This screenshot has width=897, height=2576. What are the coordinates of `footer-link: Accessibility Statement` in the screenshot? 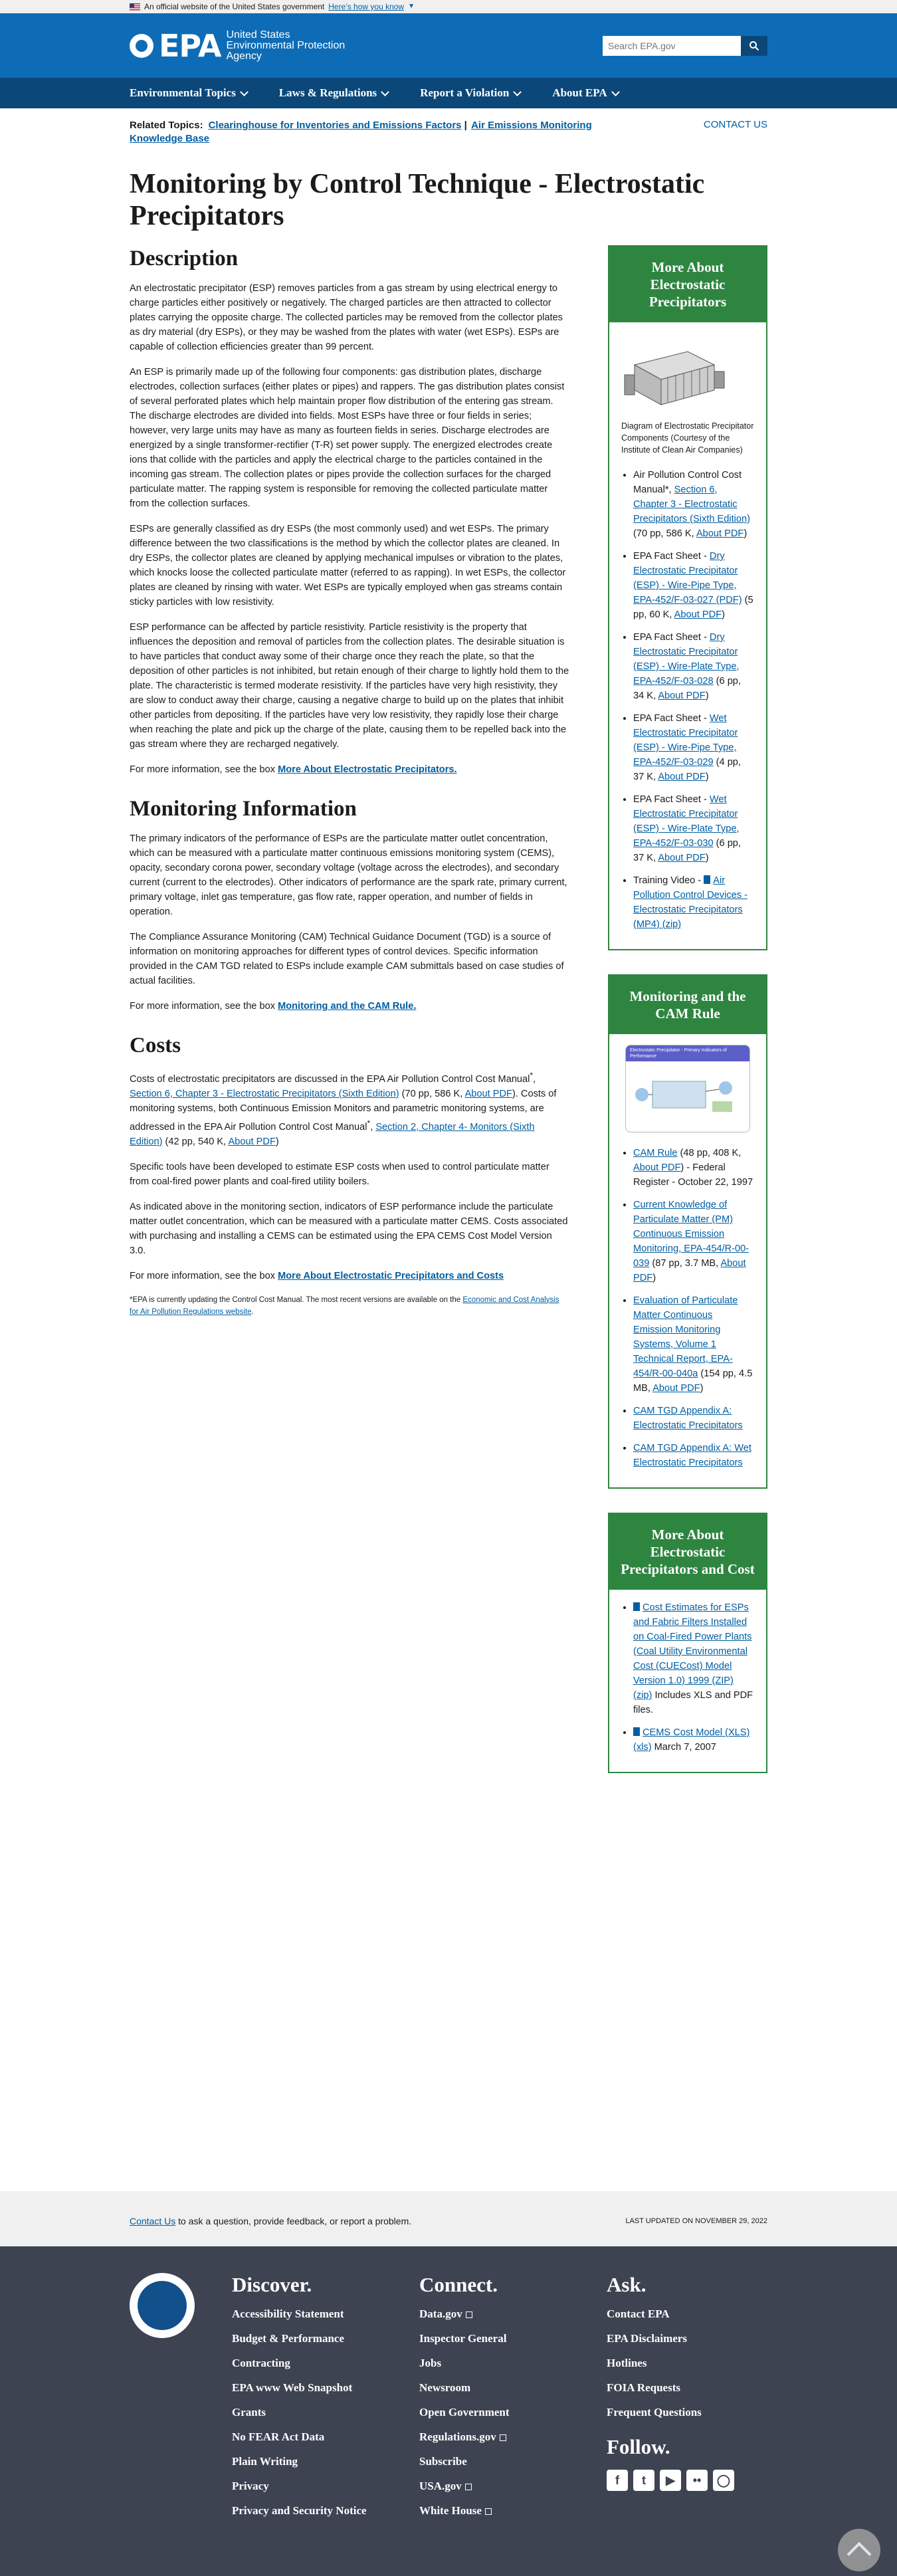 It's located at (325, 2314).